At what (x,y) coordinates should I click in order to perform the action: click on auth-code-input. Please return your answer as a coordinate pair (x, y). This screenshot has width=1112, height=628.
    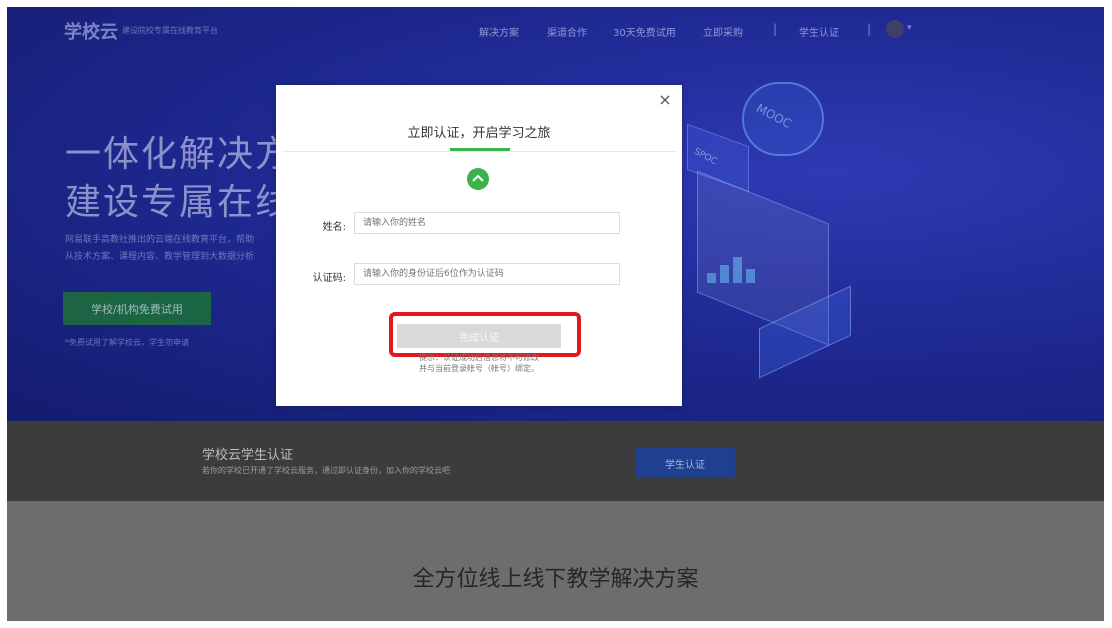
    Looking at the image, I should click on (487, 274).